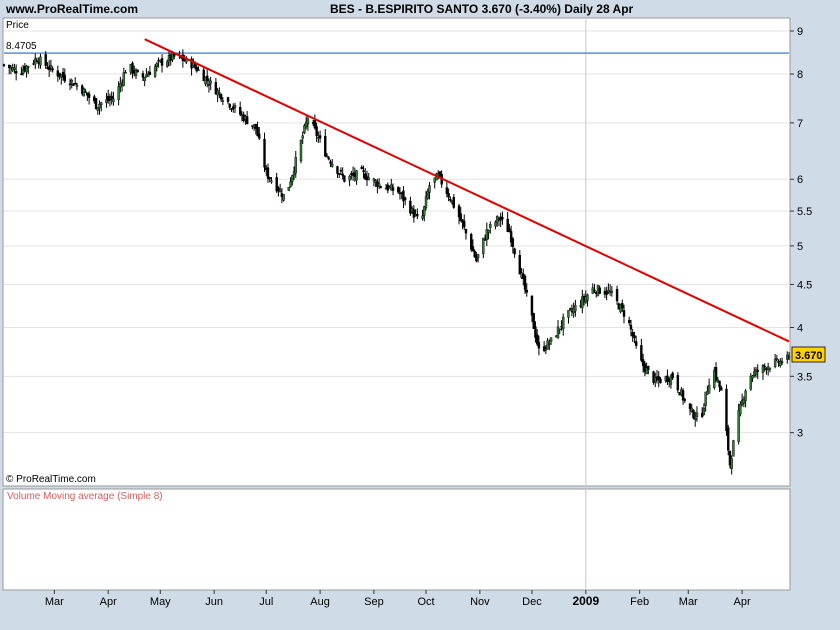 The image size is (840, 630). Describe the element at coordinates (800, 180) in the screenshot. I see `y-tick-label: 6` at that location.